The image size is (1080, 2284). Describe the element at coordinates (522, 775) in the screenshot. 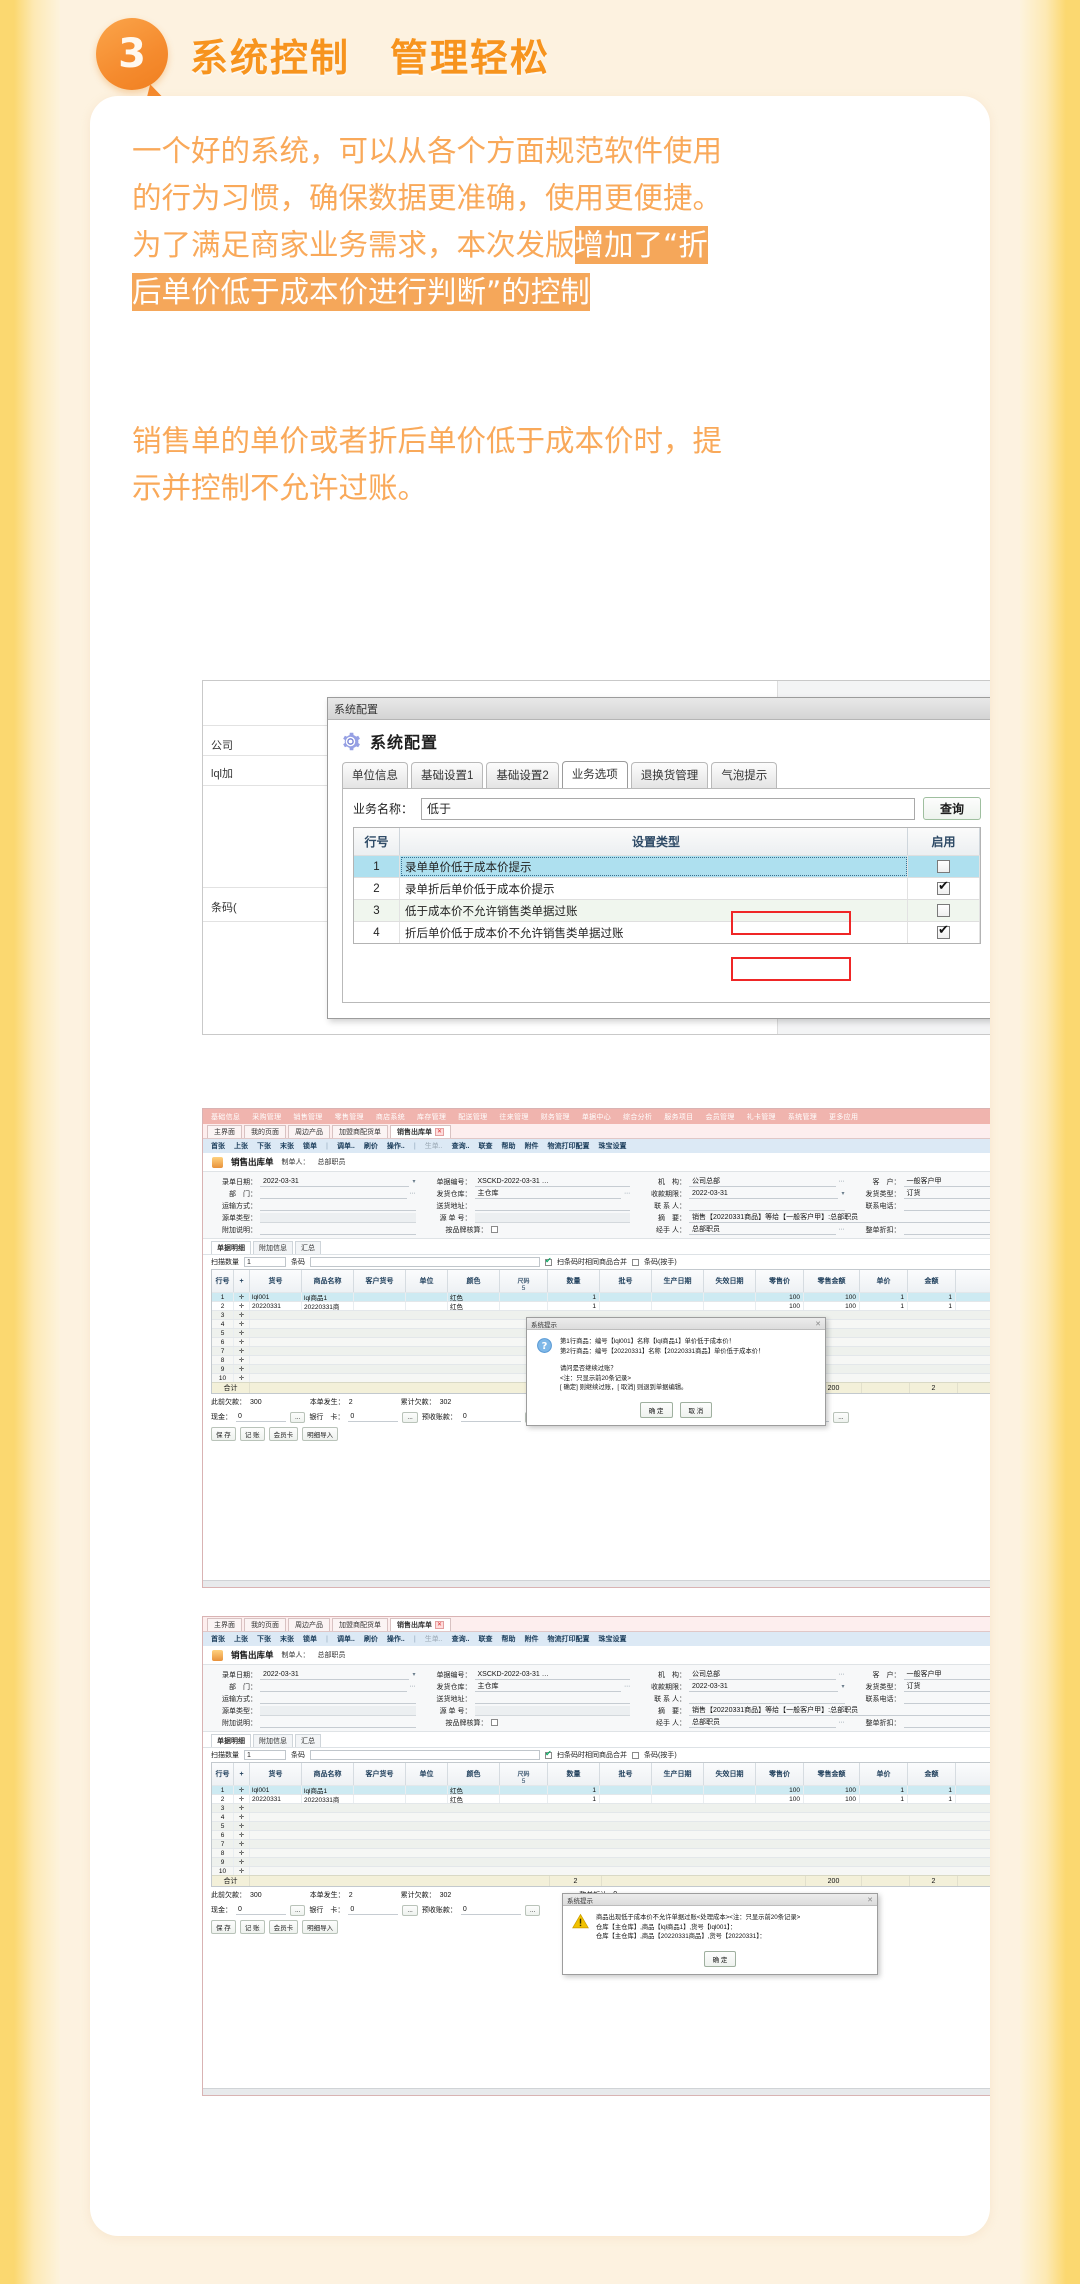

I see `tab-basic-2: 基础设置2` at that location.